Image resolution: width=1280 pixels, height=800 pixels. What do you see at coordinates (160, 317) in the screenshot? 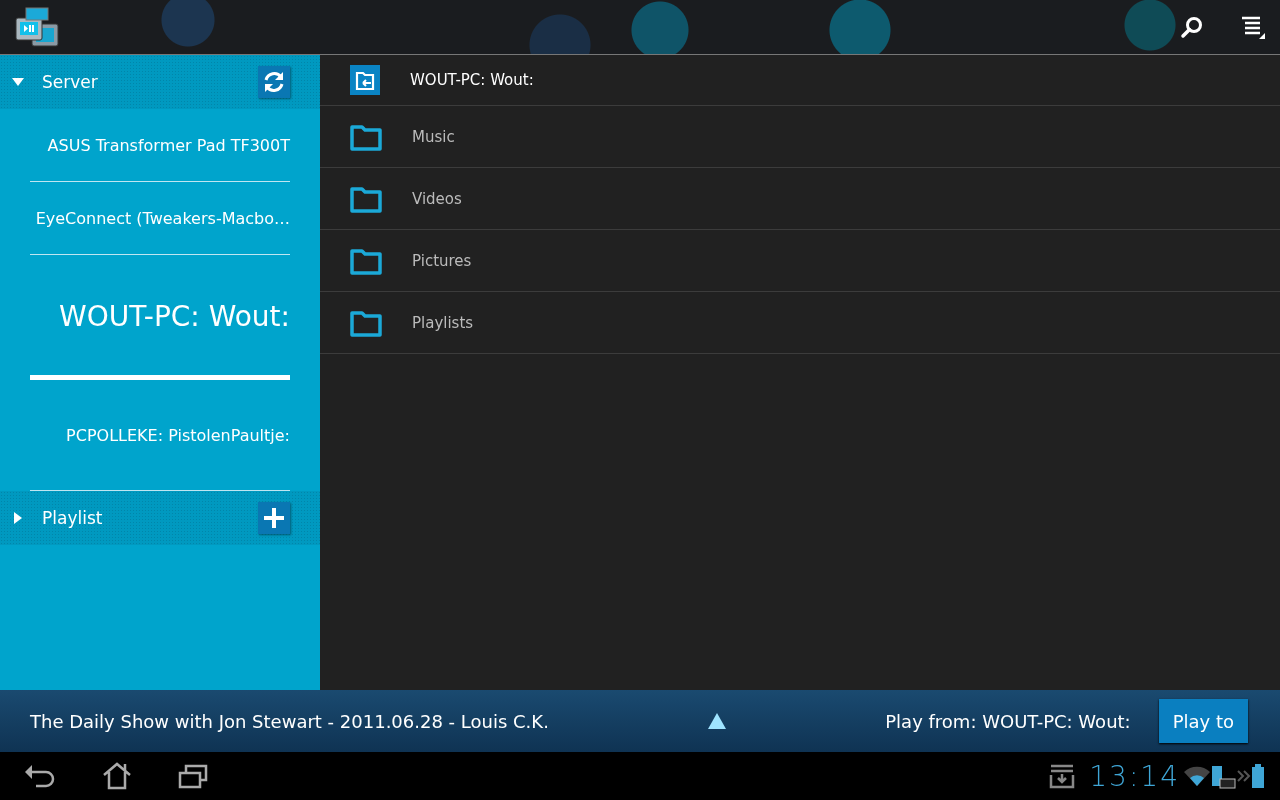
I see `server-item: WOUT-PC: Wout:` at bounding box center [160, 317].